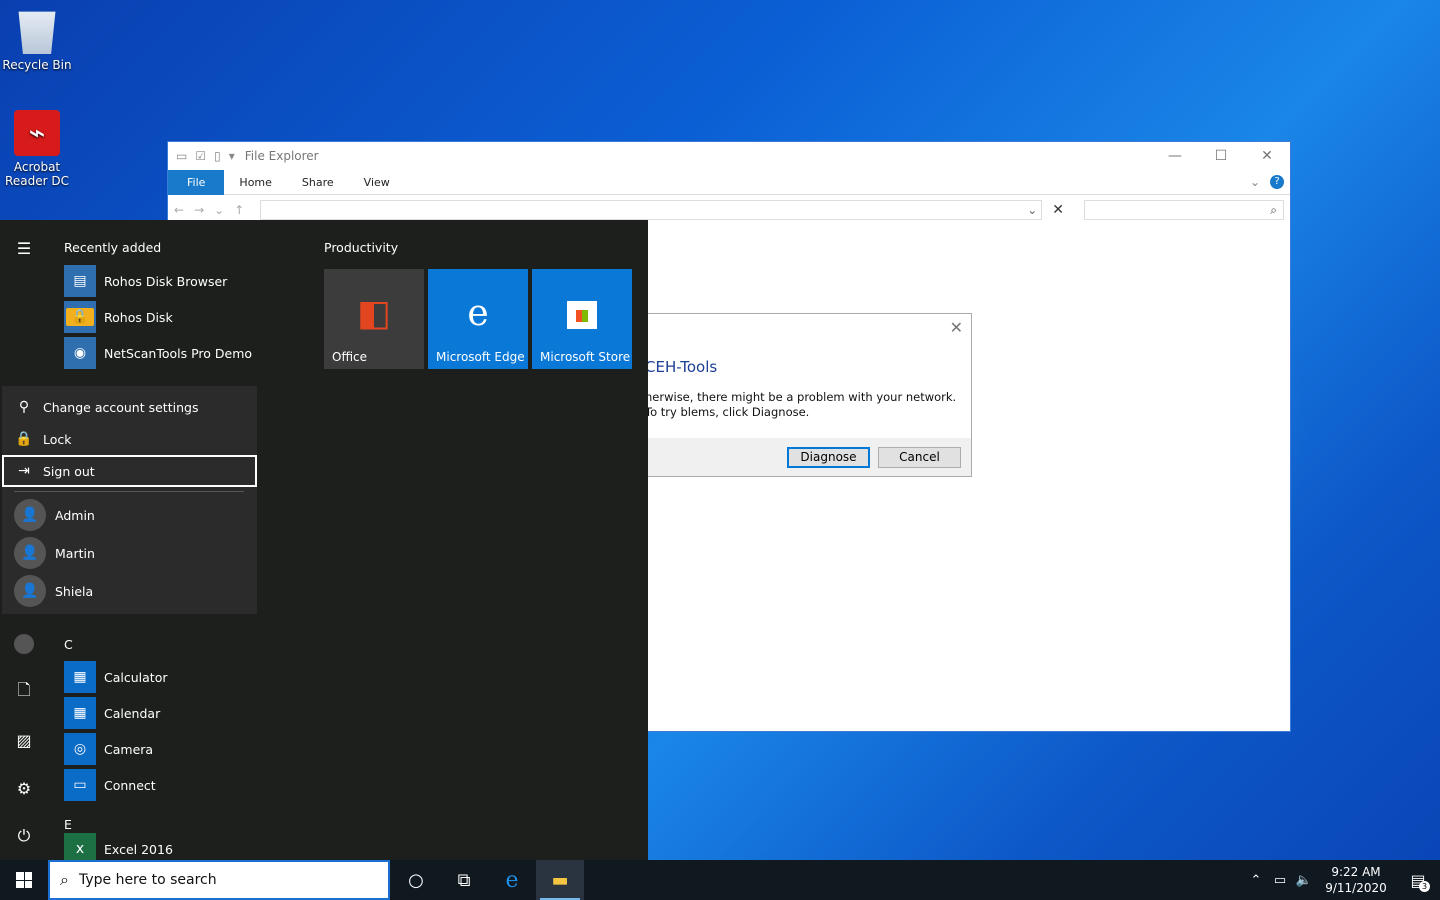  I want to click on pictures-icon: ▨, so click(24, 740).